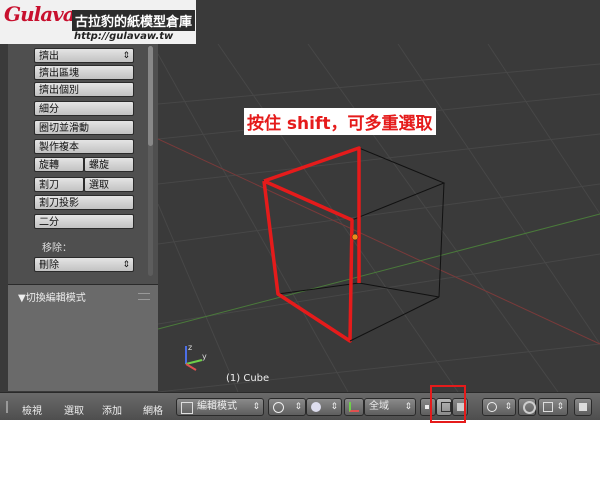  Describe the element at coordinates (448, 404) in the screenshot. I see `highlight-box` at that location.